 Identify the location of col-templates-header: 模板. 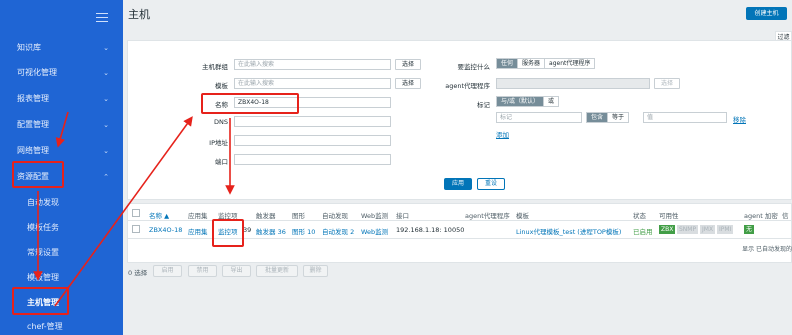
(522, 216).